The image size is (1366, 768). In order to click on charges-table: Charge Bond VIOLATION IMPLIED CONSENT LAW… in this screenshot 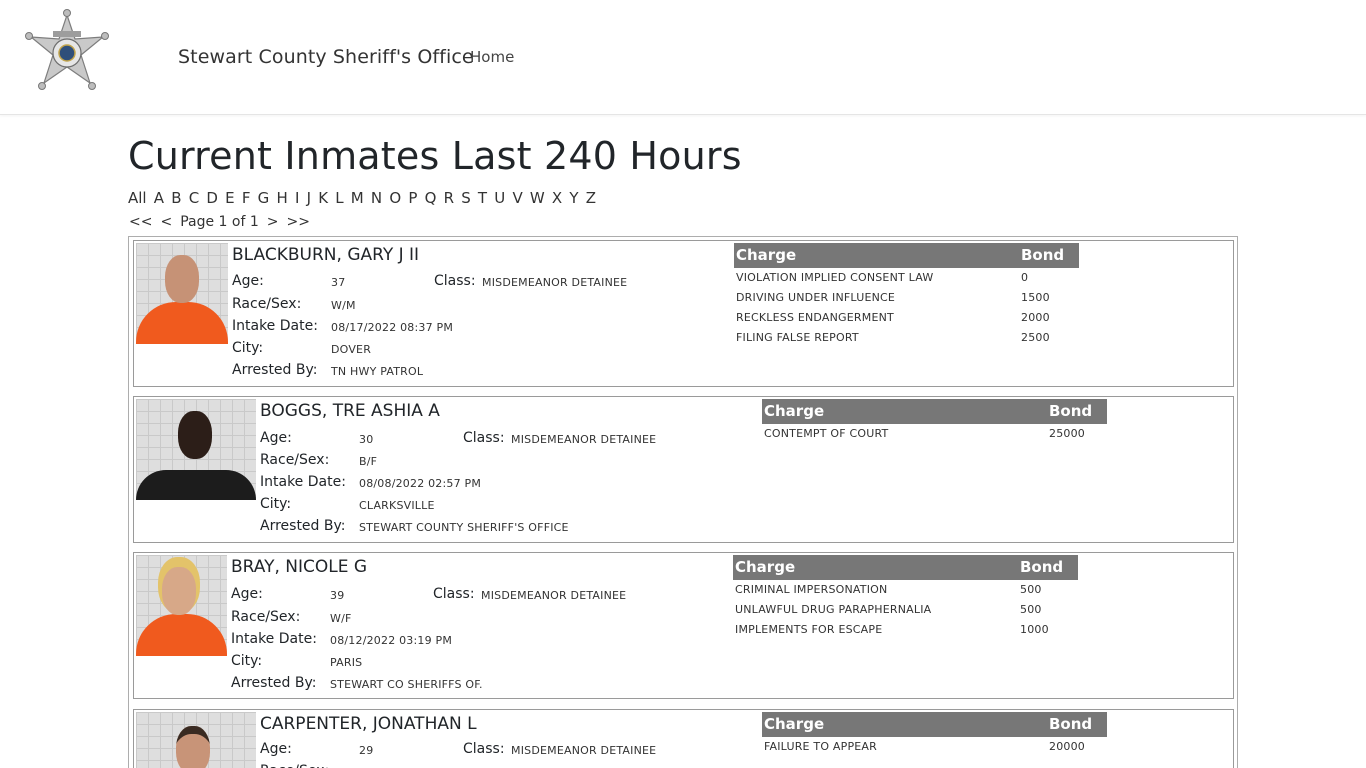, I will do `click(906, 295)`.